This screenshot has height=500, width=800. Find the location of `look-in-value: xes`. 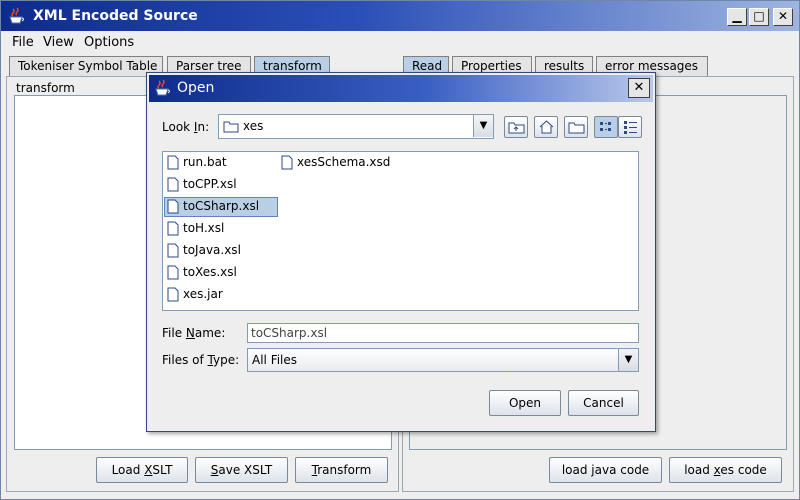

look-in-value: xes is located at coordinates (253, 126).